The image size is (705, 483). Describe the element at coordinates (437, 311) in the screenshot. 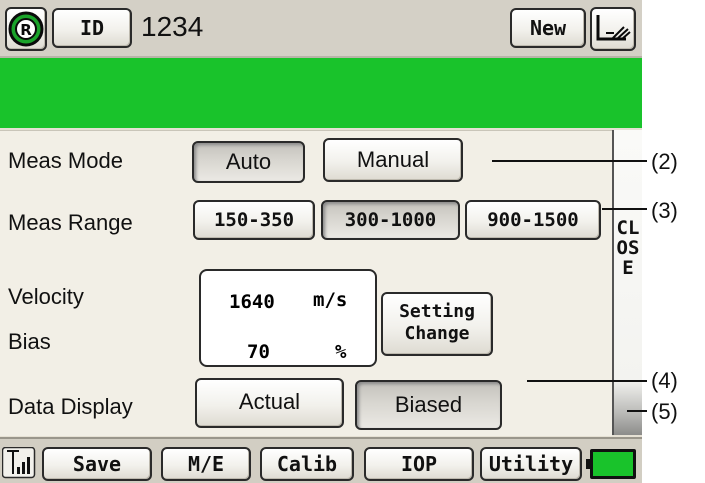

I see `setting-change-line1: Setting` at that location.